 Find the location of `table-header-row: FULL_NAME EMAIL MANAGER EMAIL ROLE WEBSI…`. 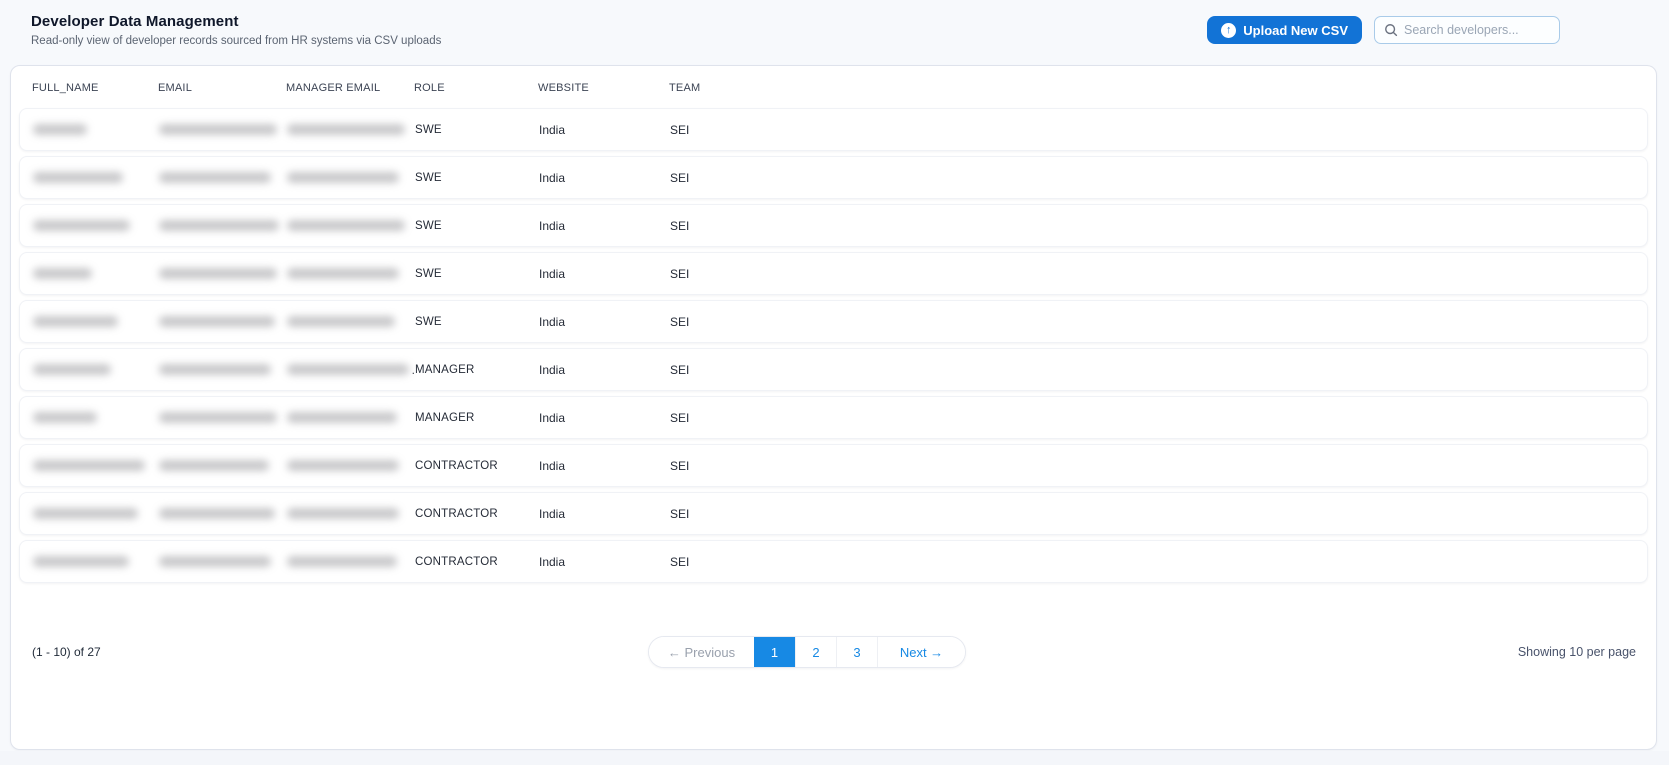

table-header-row: FULL_NAME EMAIL MANAGER EMAIL ROLE WEBSI… is located at coordinates (833, 88).